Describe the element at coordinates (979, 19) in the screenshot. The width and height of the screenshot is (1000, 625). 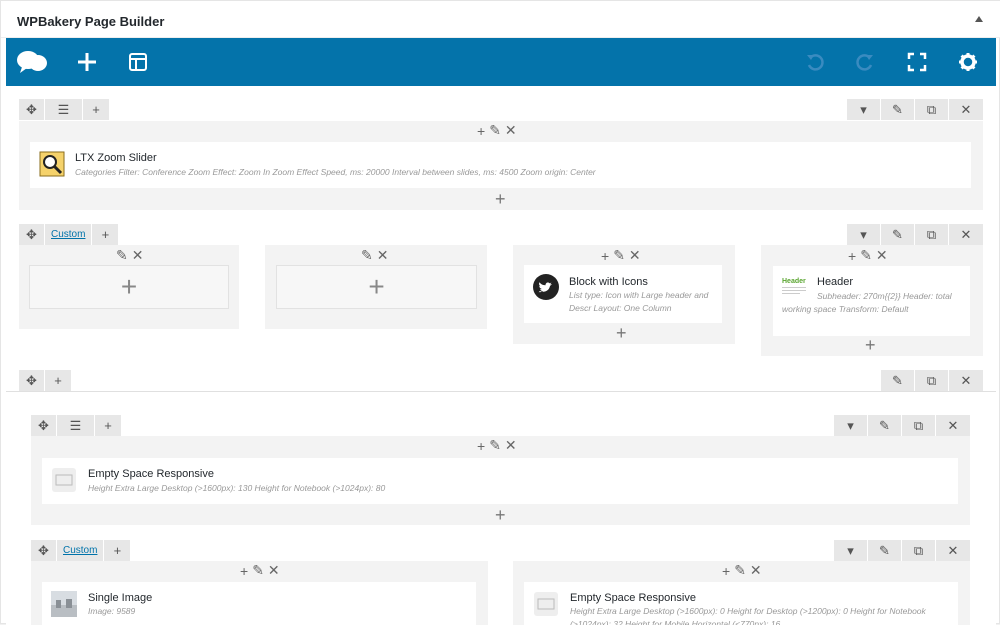
I see `collapse-toggle-icon` at that location.